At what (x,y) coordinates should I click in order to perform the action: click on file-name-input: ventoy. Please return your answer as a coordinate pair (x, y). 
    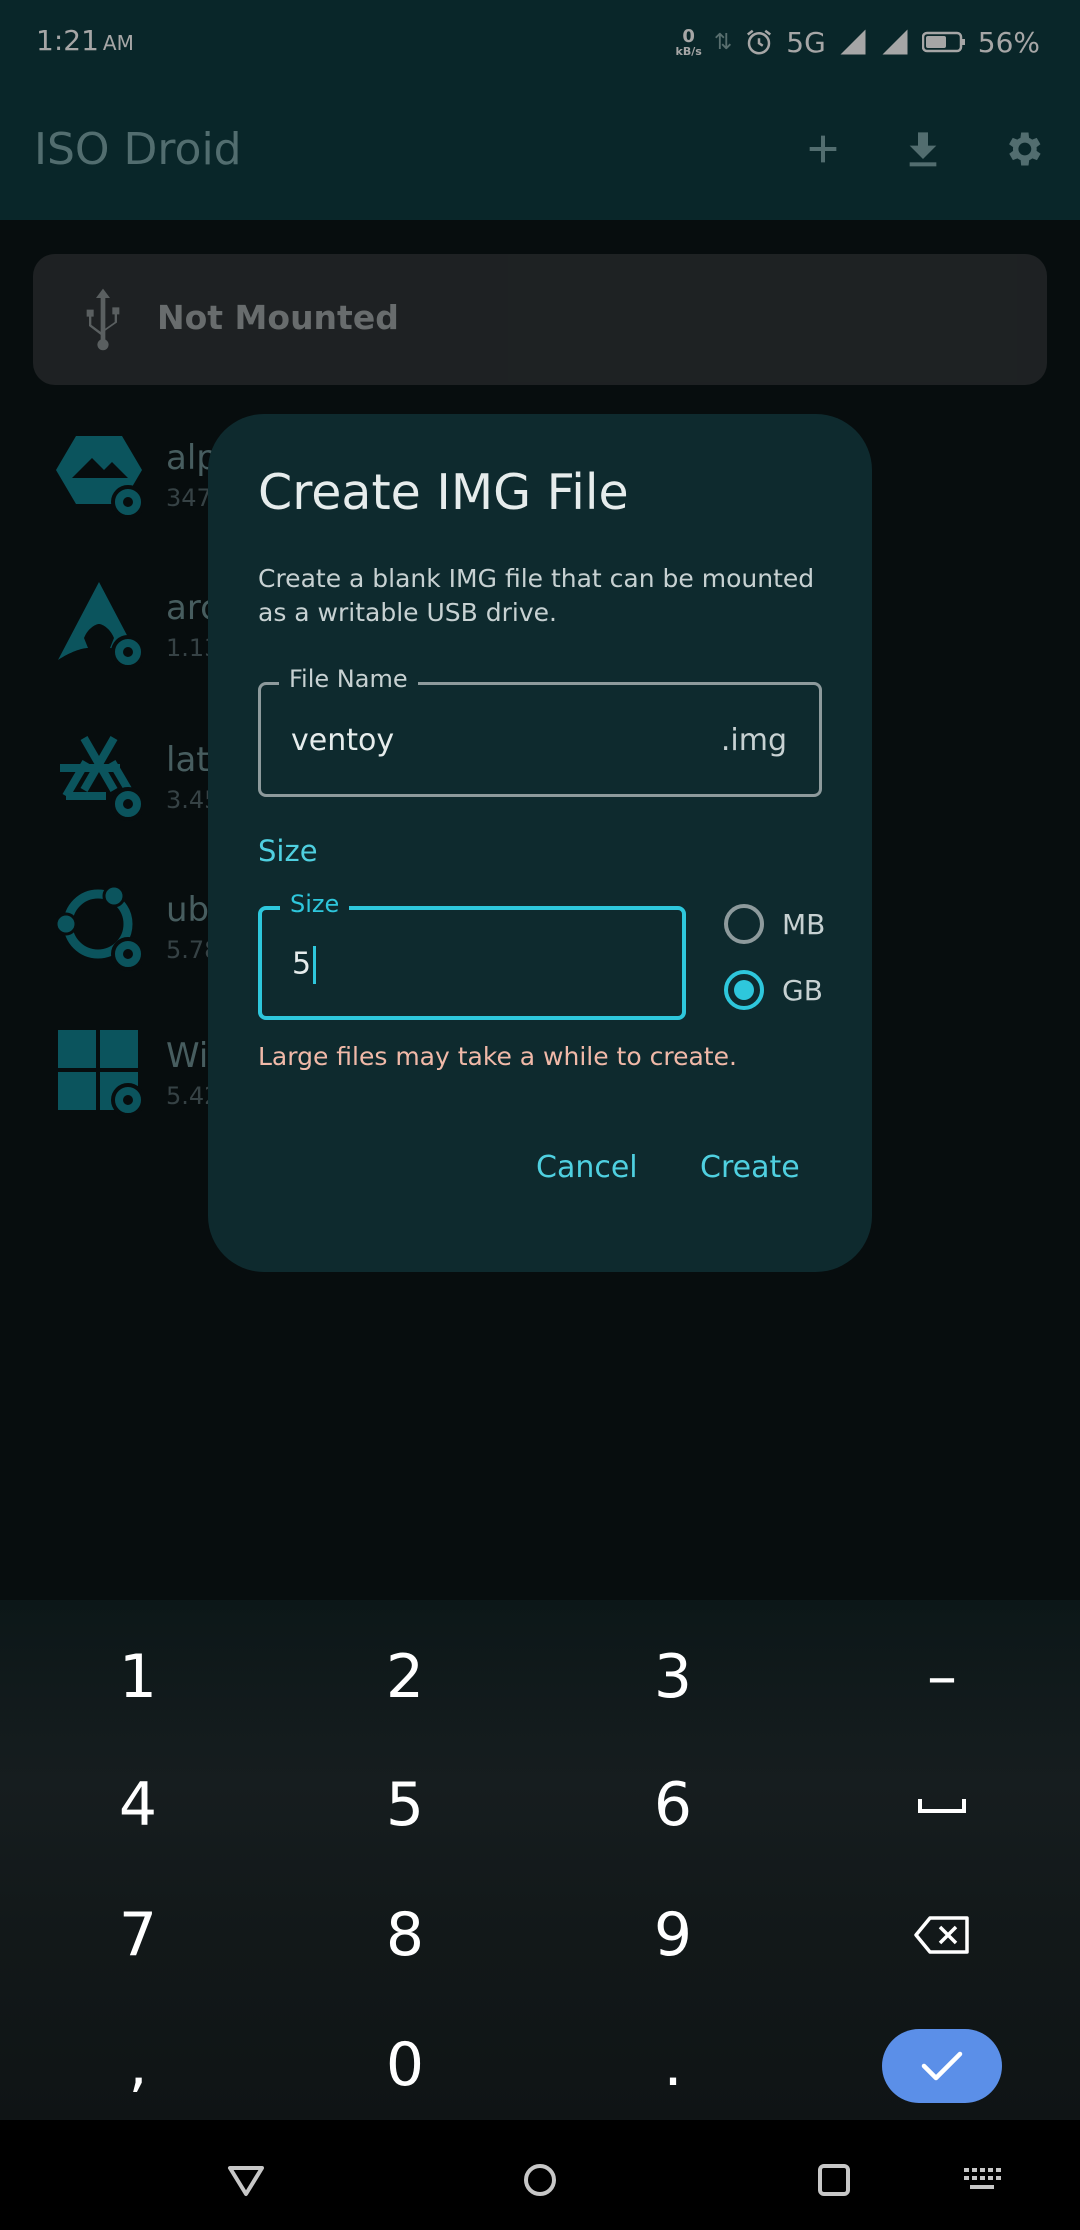
    Looking at the image, I should click on (342, 740).